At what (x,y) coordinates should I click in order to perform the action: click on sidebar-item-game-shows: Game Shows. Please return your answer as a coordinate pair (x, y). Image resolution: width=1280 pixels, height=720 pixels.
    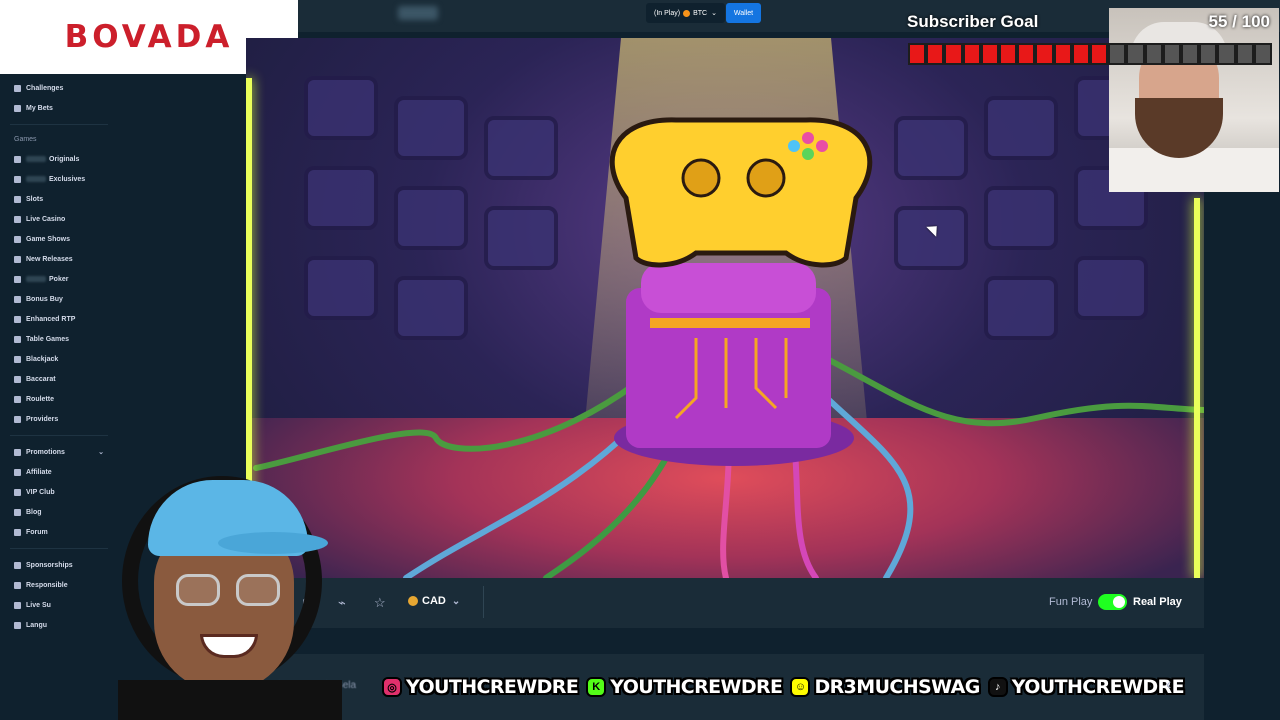
    Looking at the image, I should click on (59, 239).